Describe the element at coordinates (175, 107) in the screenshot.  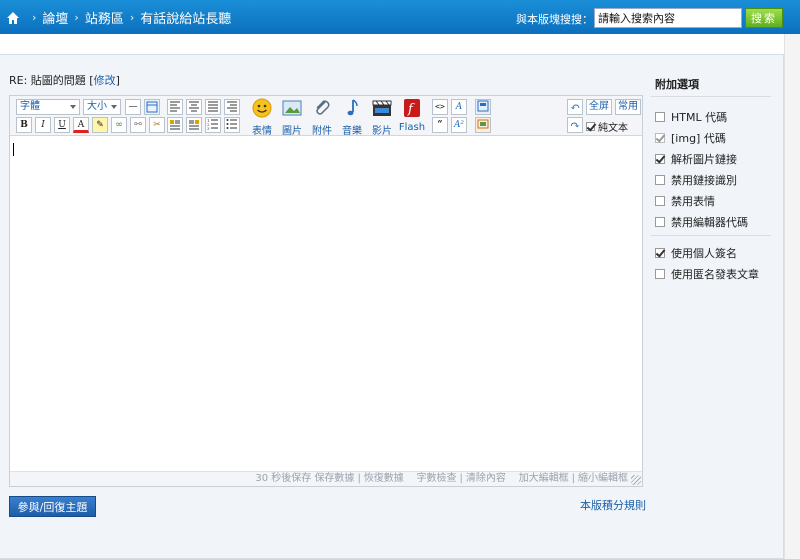
I see `align-left-icon` at that location.